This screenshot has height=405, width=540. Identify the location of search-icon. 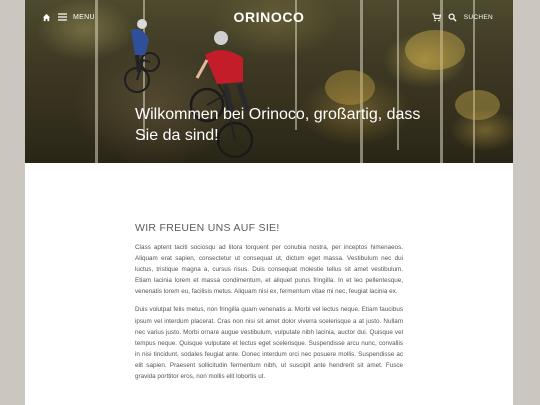
(453, 17).